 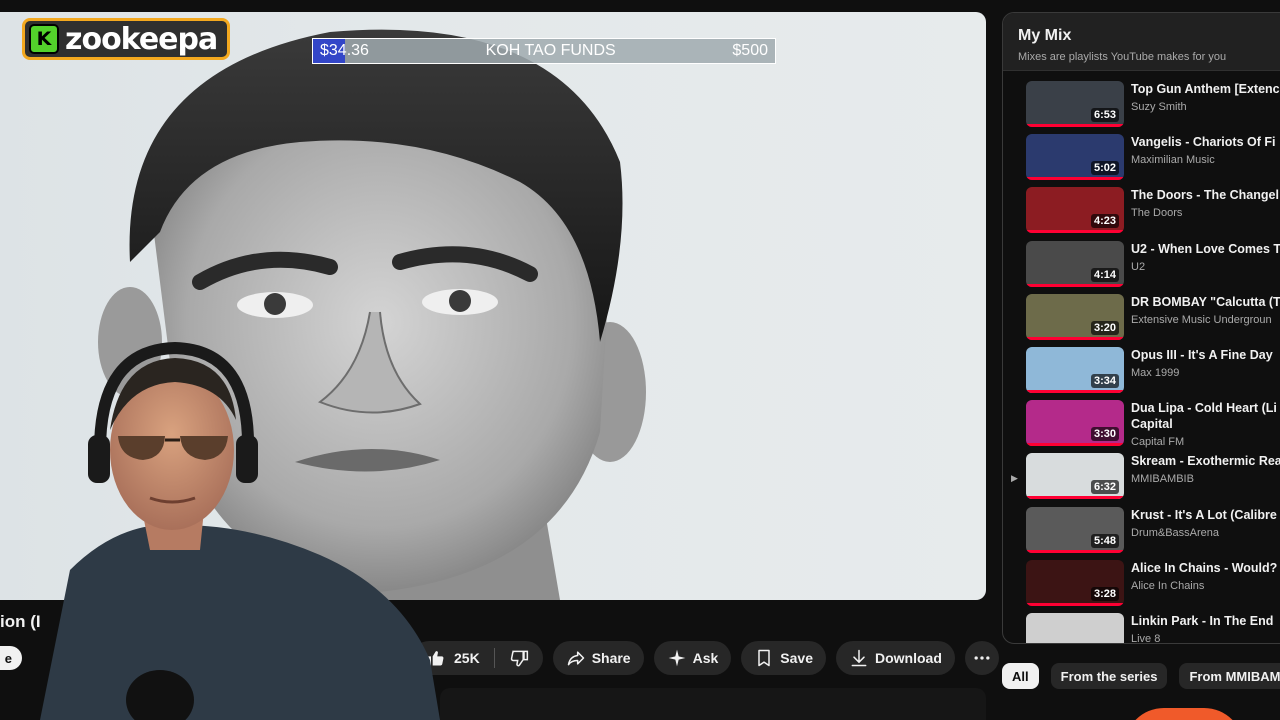 What do you see at coordinates (467, 658) in the screenshot?
I see `like-count: 25K` at bounding box center [467, 658].